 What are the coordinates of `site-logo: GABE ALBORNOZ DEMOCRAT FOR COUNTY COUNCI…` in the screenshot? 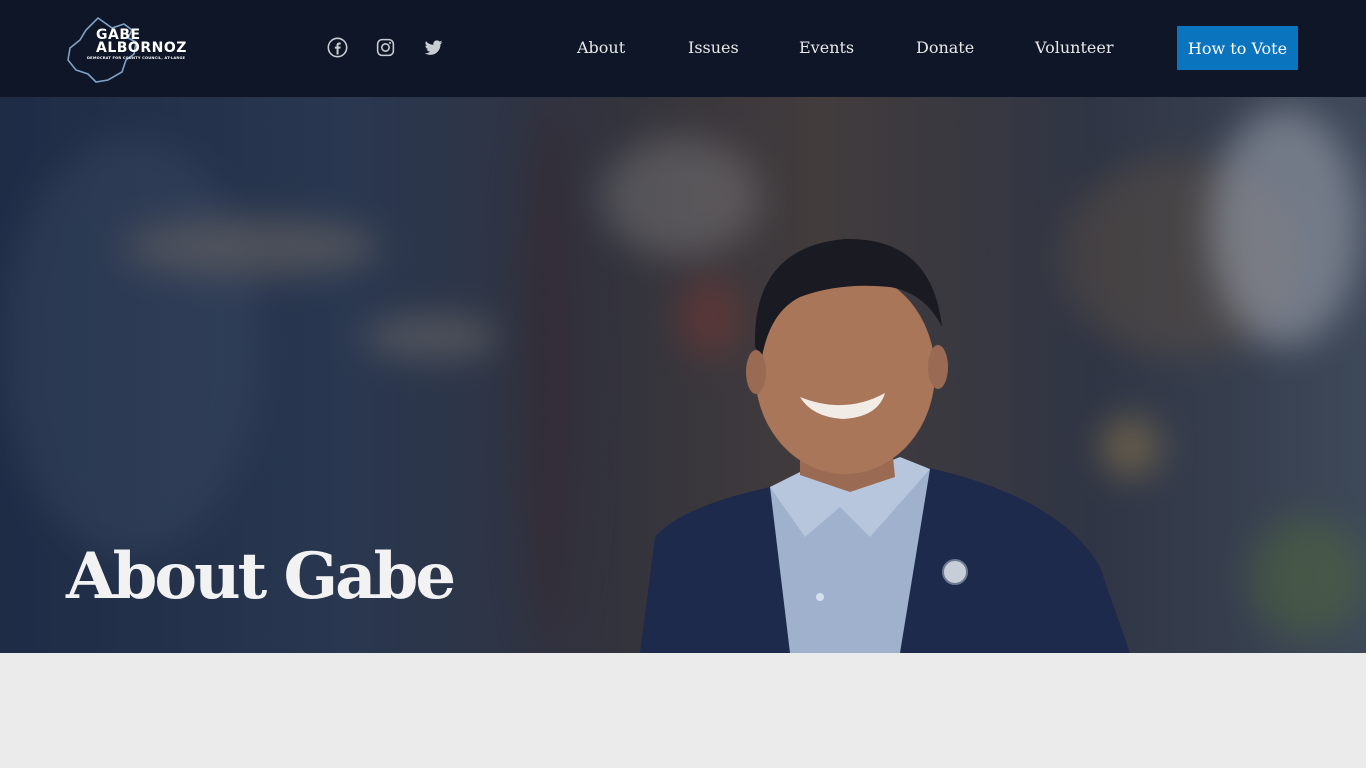 It's located at (133, 49).